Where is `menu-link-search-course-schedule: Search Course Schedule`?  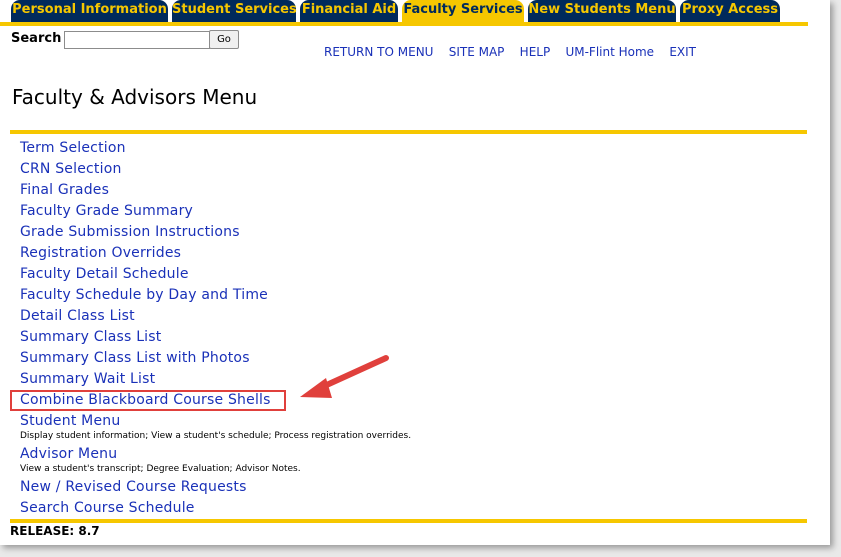
menu-link-search-course-schedule: Search Course Schedule is located at coordinates (107, 508).